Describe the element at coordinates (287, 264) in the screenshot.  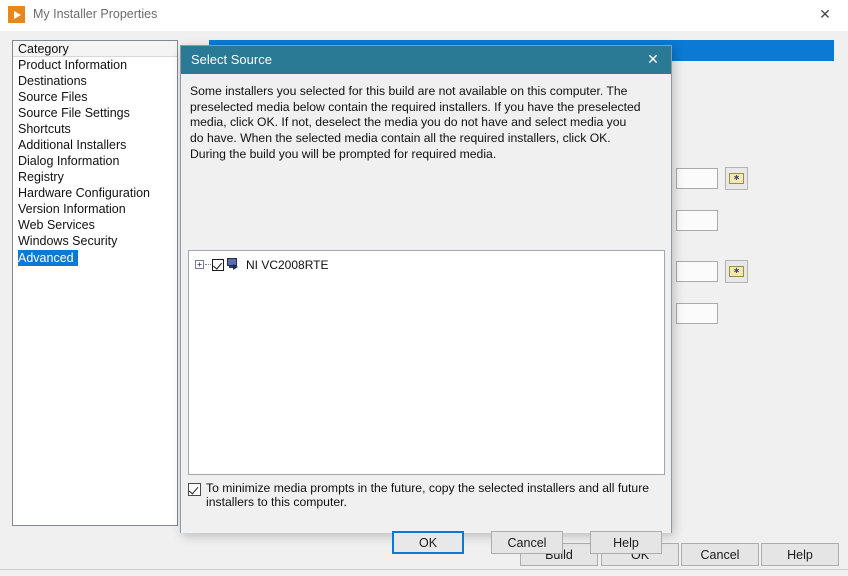
I see `tree-item-label: NI VC2008RTE` at that location.